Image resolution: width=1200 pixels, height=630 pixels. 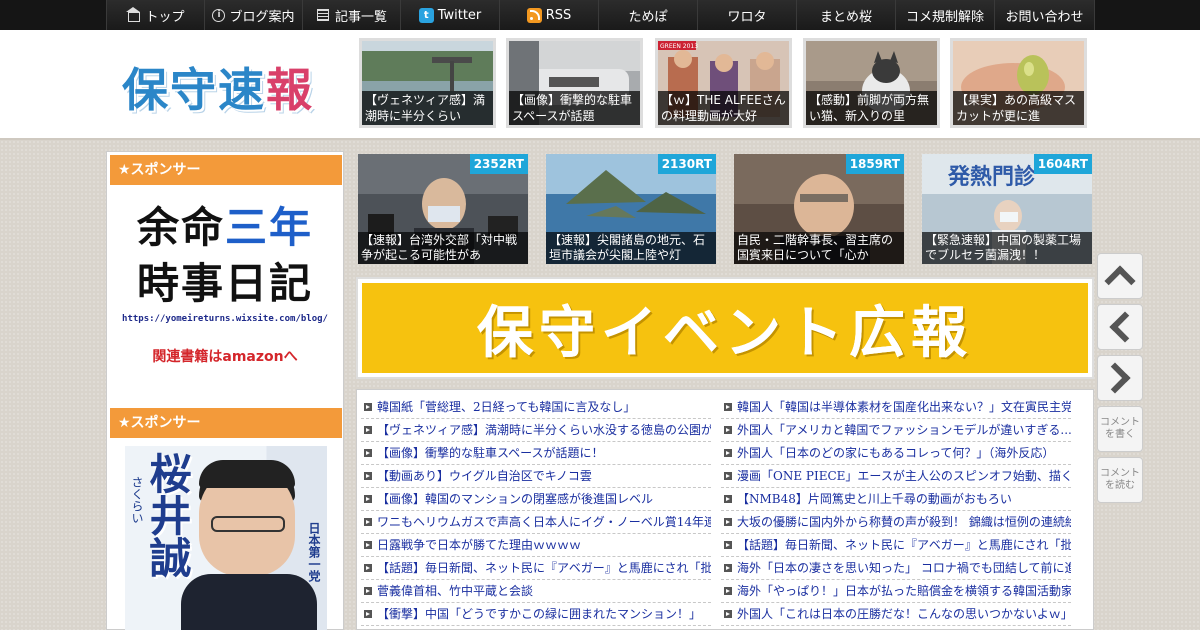 I want to click on header-thumb-2-caption: 【画像】衝撃的な駐車スペースが話題, so click(x=574, y=108).